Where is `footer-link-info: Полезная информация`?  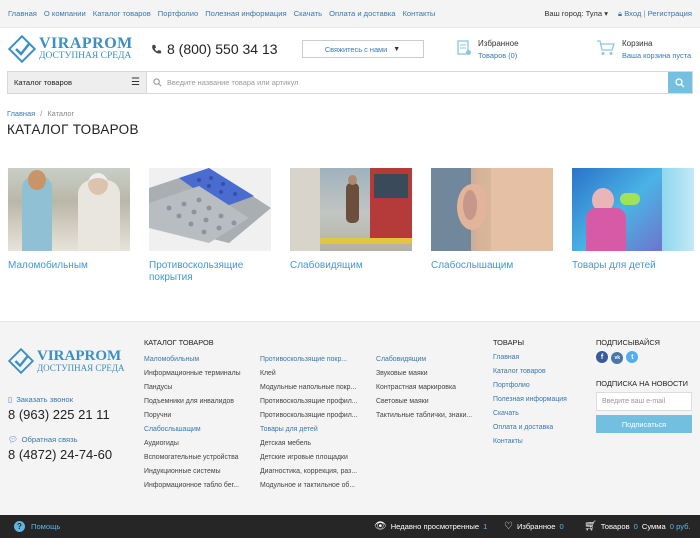 footer-link-info: Полезная информация is located at coordinates (541, 400).